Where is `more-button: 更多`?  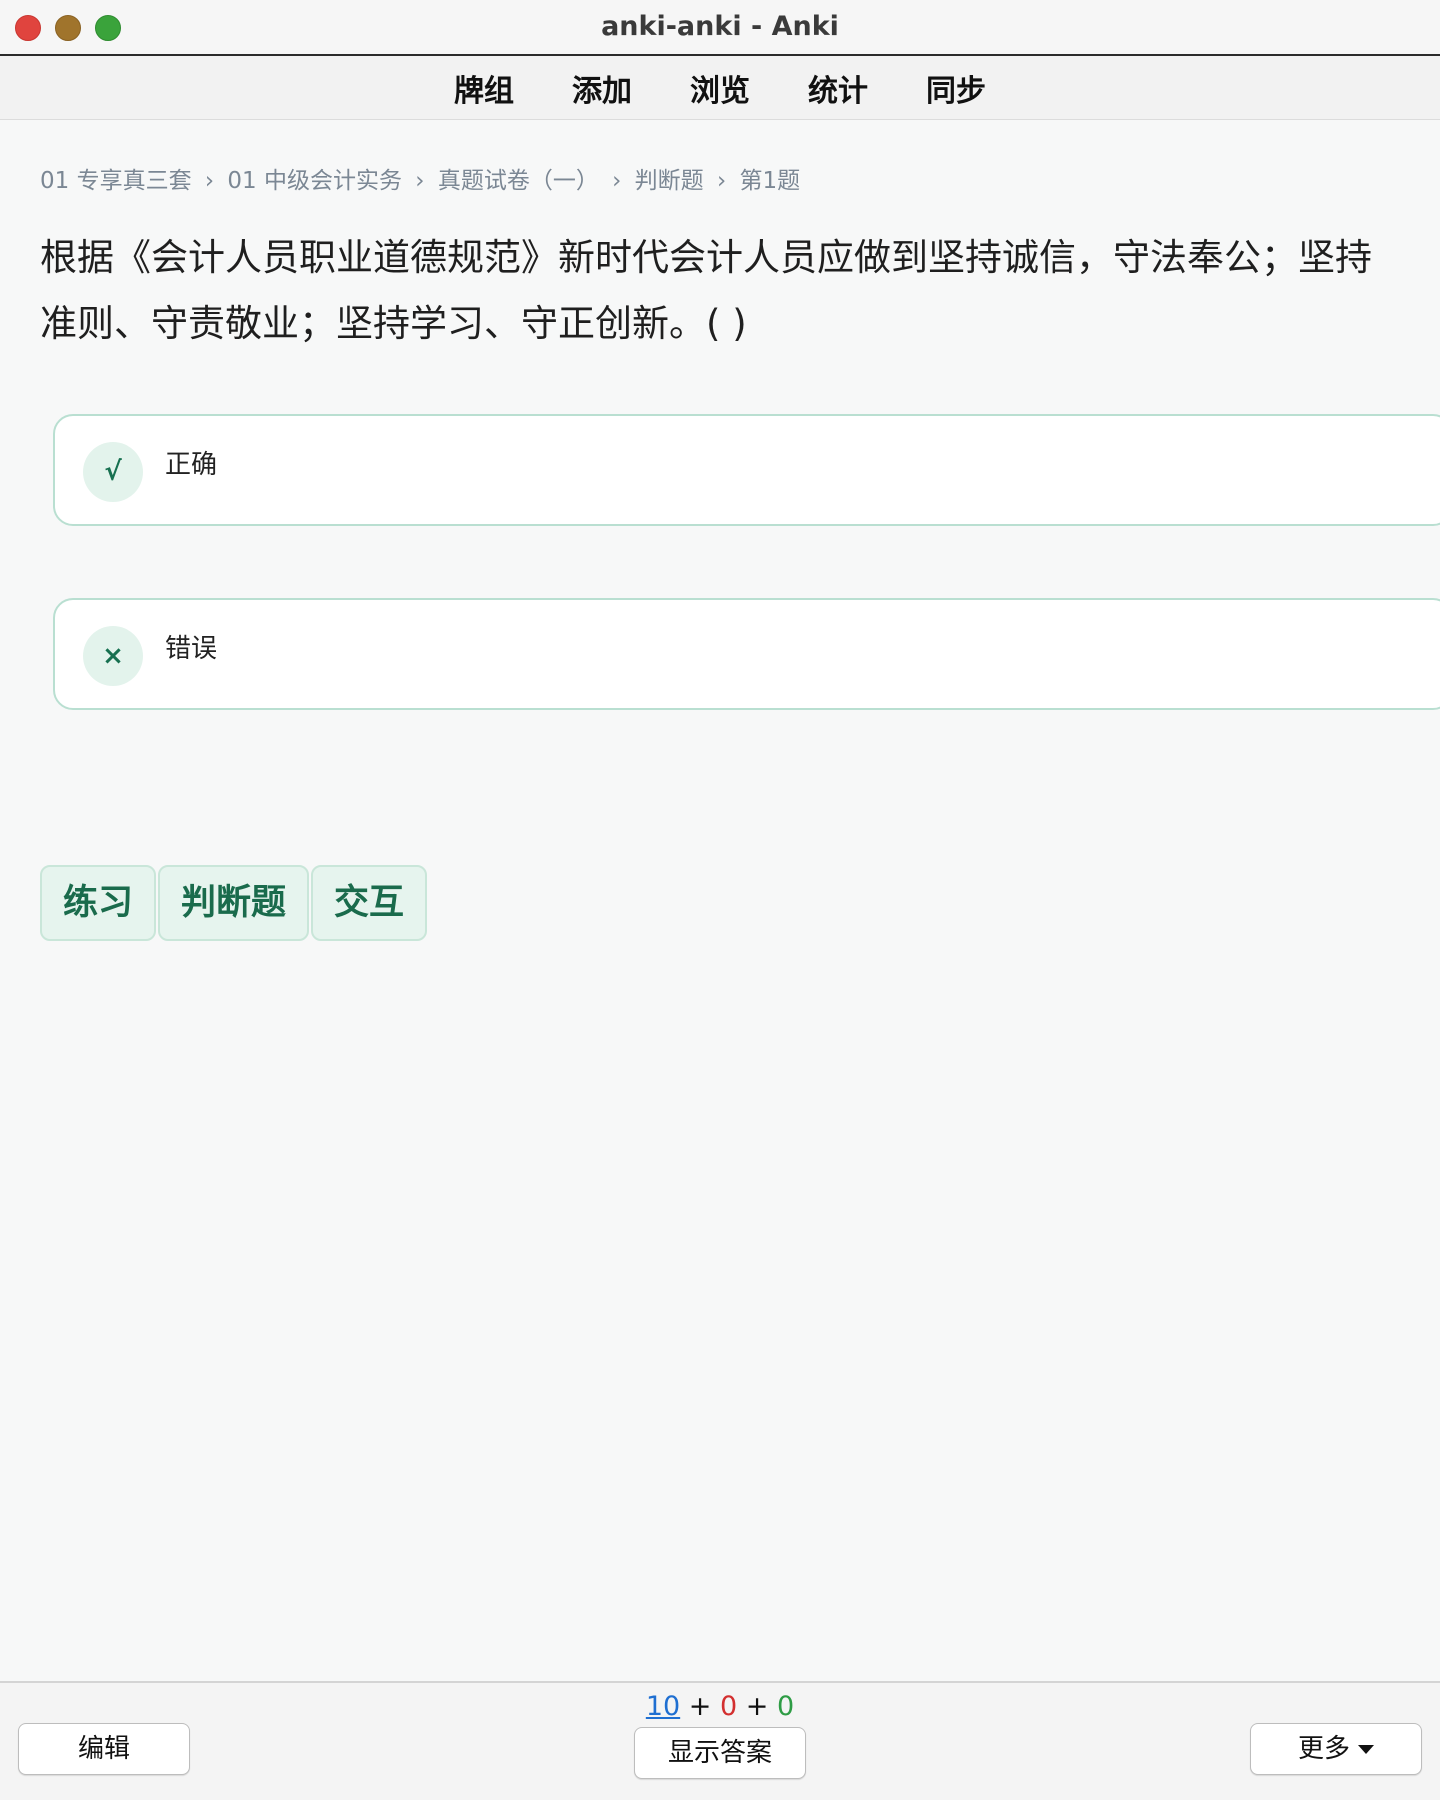
more-button: 更多 is located at coordinates (1336, 1749).